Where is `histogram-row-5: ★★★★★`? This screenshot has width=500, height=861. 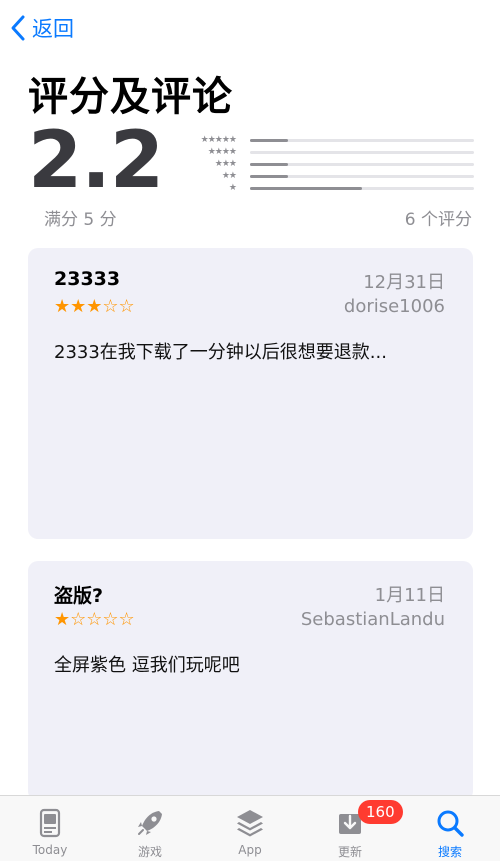
histogram-row-5: ★★★★★ is located at coordinates (327, 140).